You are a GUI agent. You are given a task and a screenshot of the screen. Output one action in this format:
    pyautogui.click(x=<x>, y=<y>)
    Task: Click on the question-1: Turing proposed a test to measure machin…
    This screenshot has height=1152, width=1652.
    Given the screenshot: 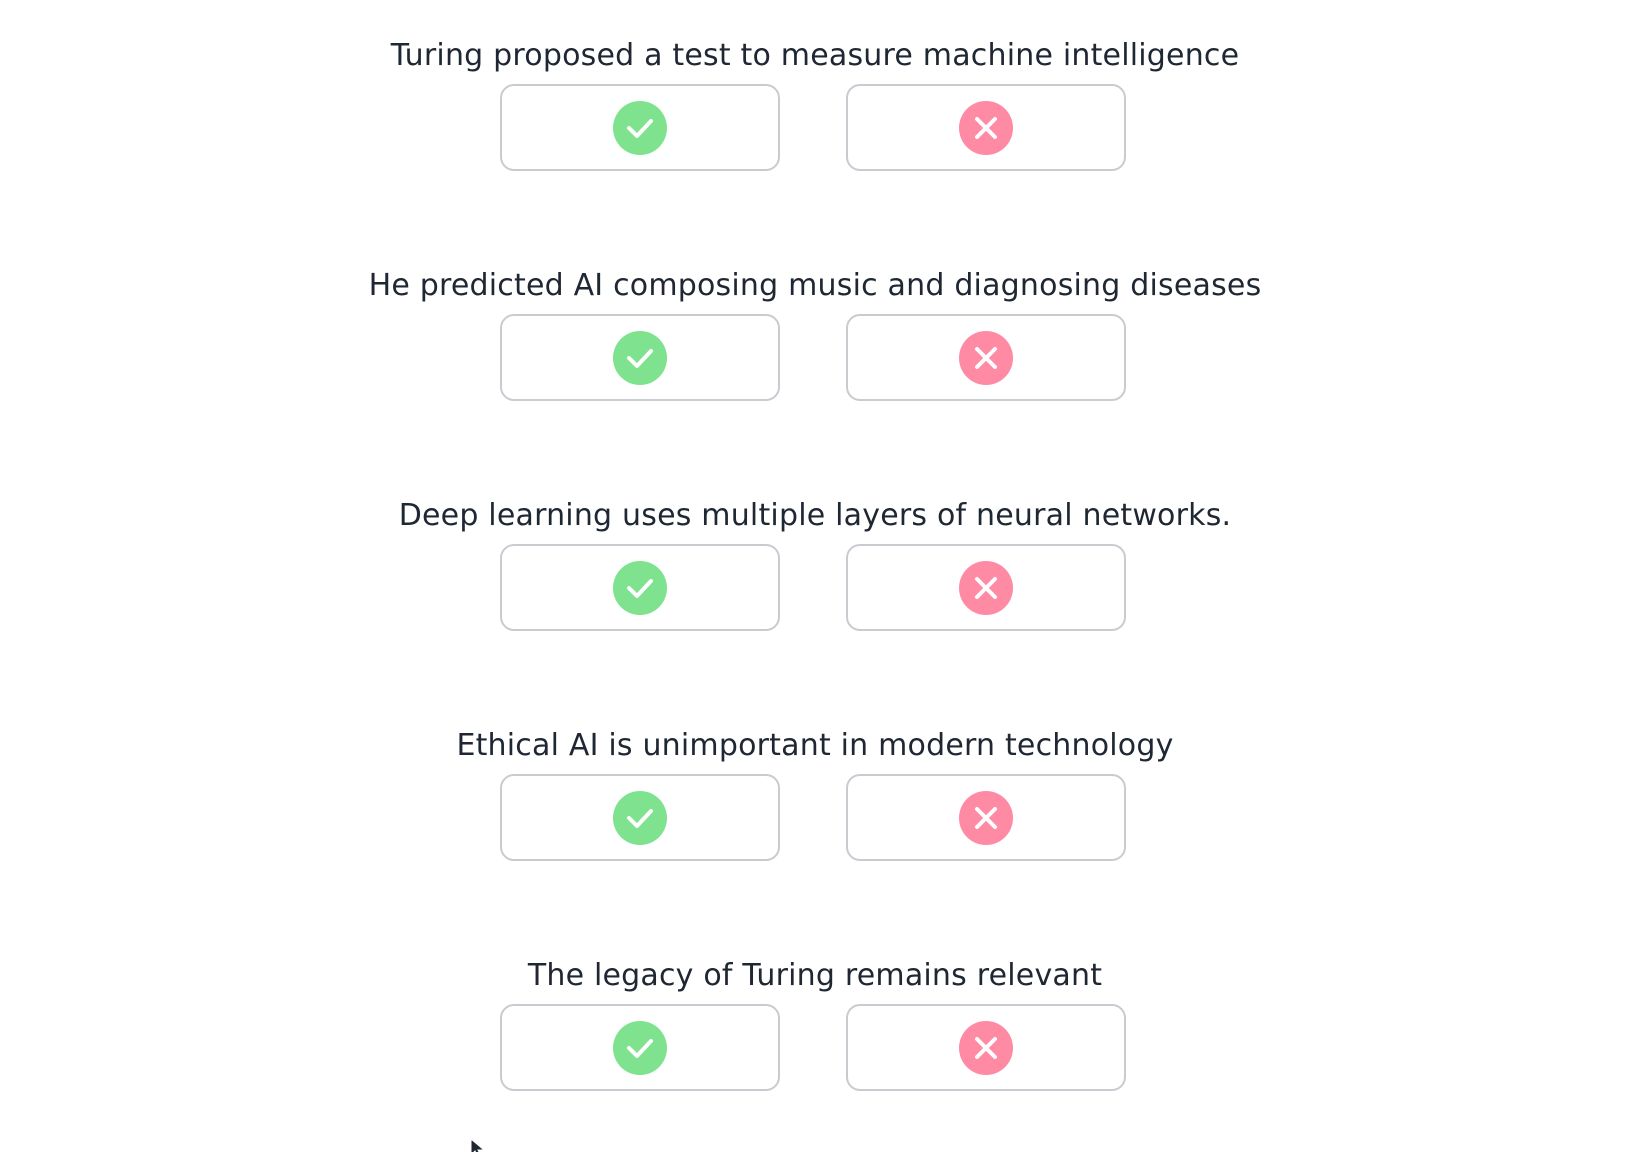 What is the action you would take?
    pyautogui.click(x=815, y=116)
    